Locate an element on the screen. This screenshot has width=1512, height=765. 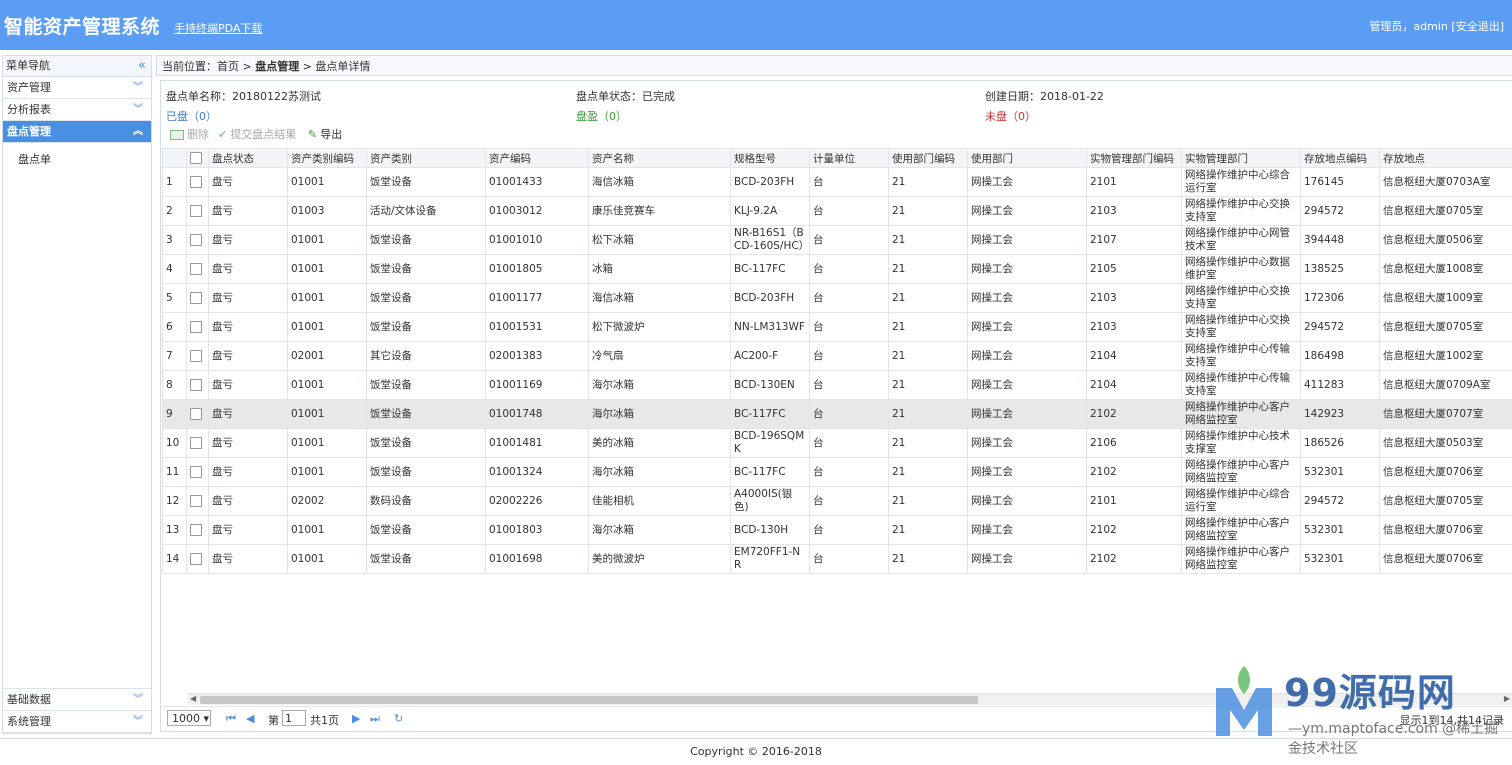
sidebar-section-label: 盘点管理 is located at coordinates (29, 131).